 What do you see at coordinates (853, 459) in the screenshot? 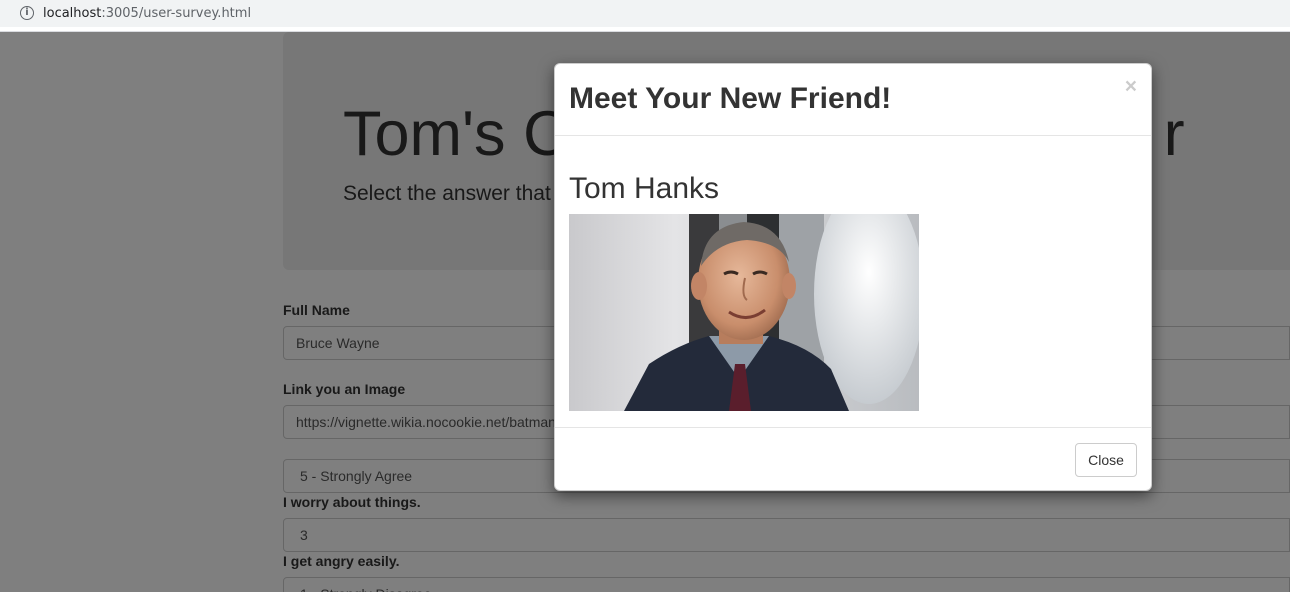
I see `modal-footer: Close` at bounding box center [853, 459].